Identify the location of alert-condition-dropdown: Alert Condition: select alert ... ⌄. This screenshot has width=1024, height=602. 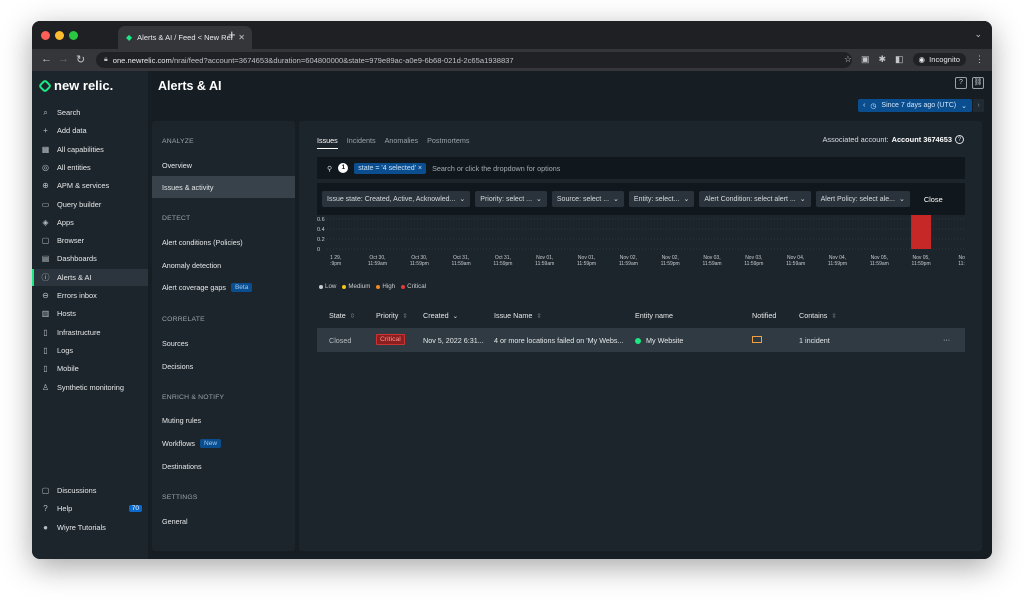
(755, 199).